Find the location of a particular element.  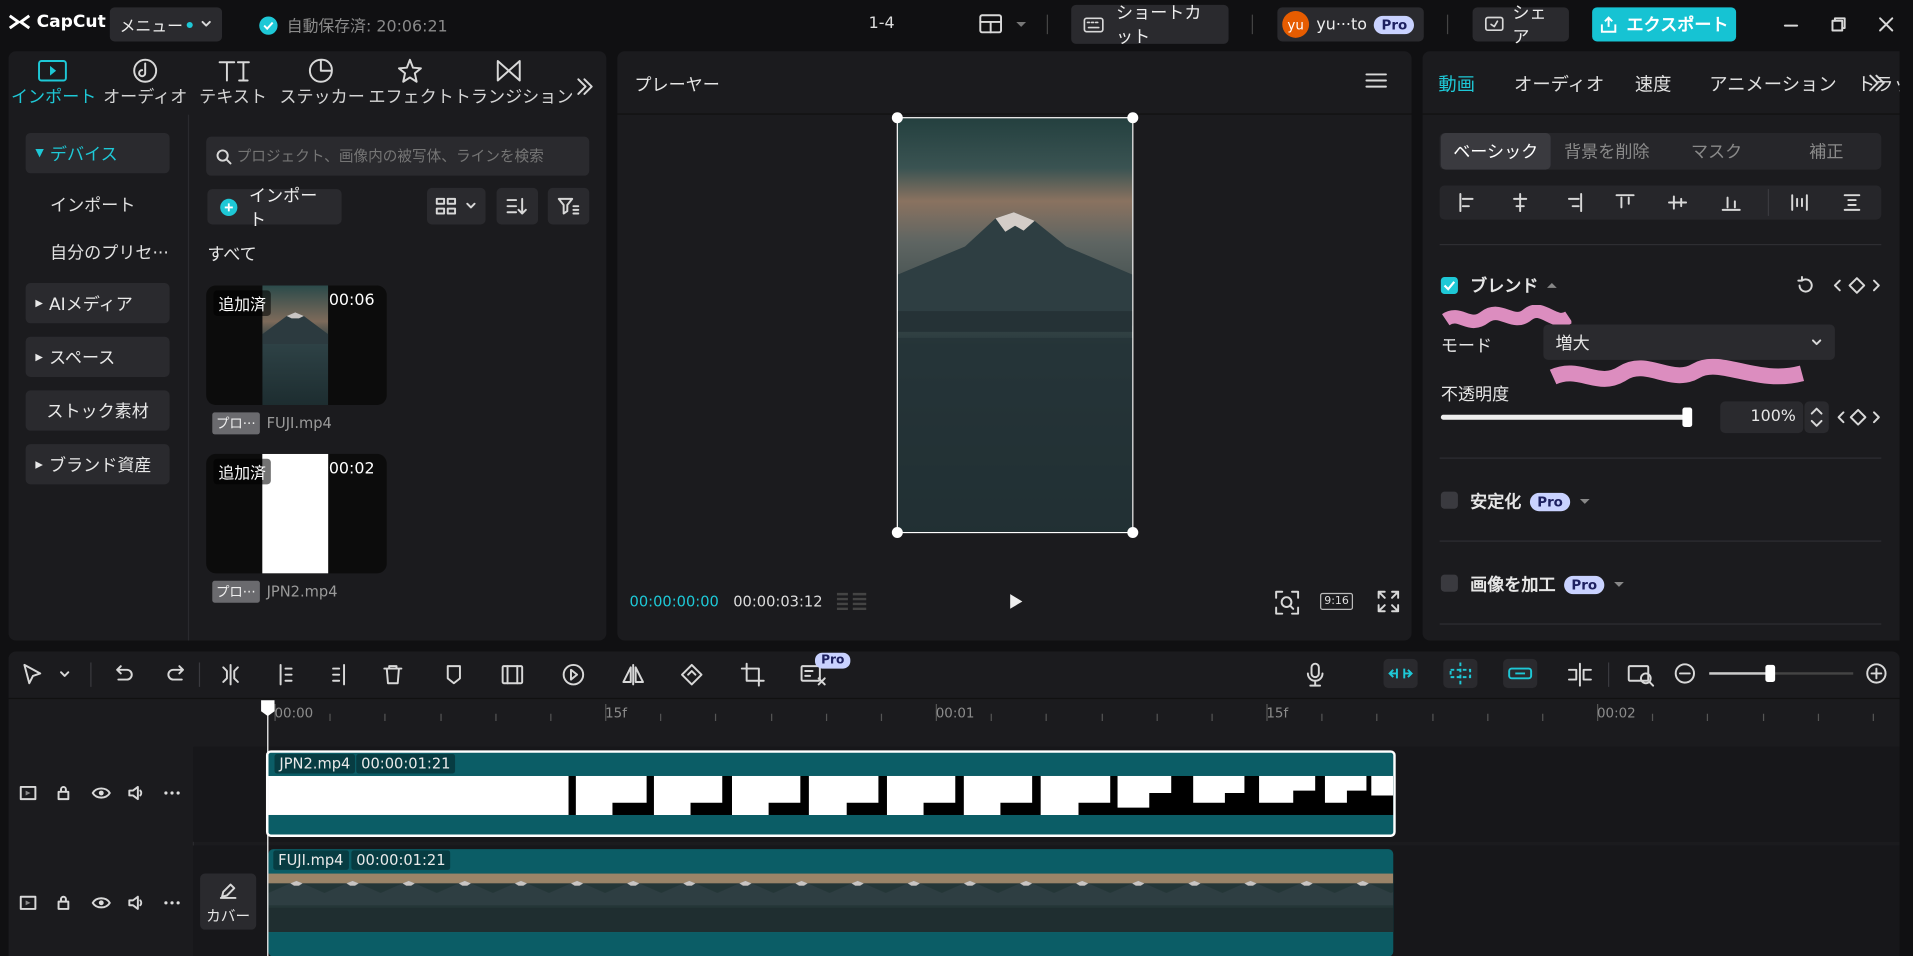

zoom-in-icon is located at coordinates (1876, 673).